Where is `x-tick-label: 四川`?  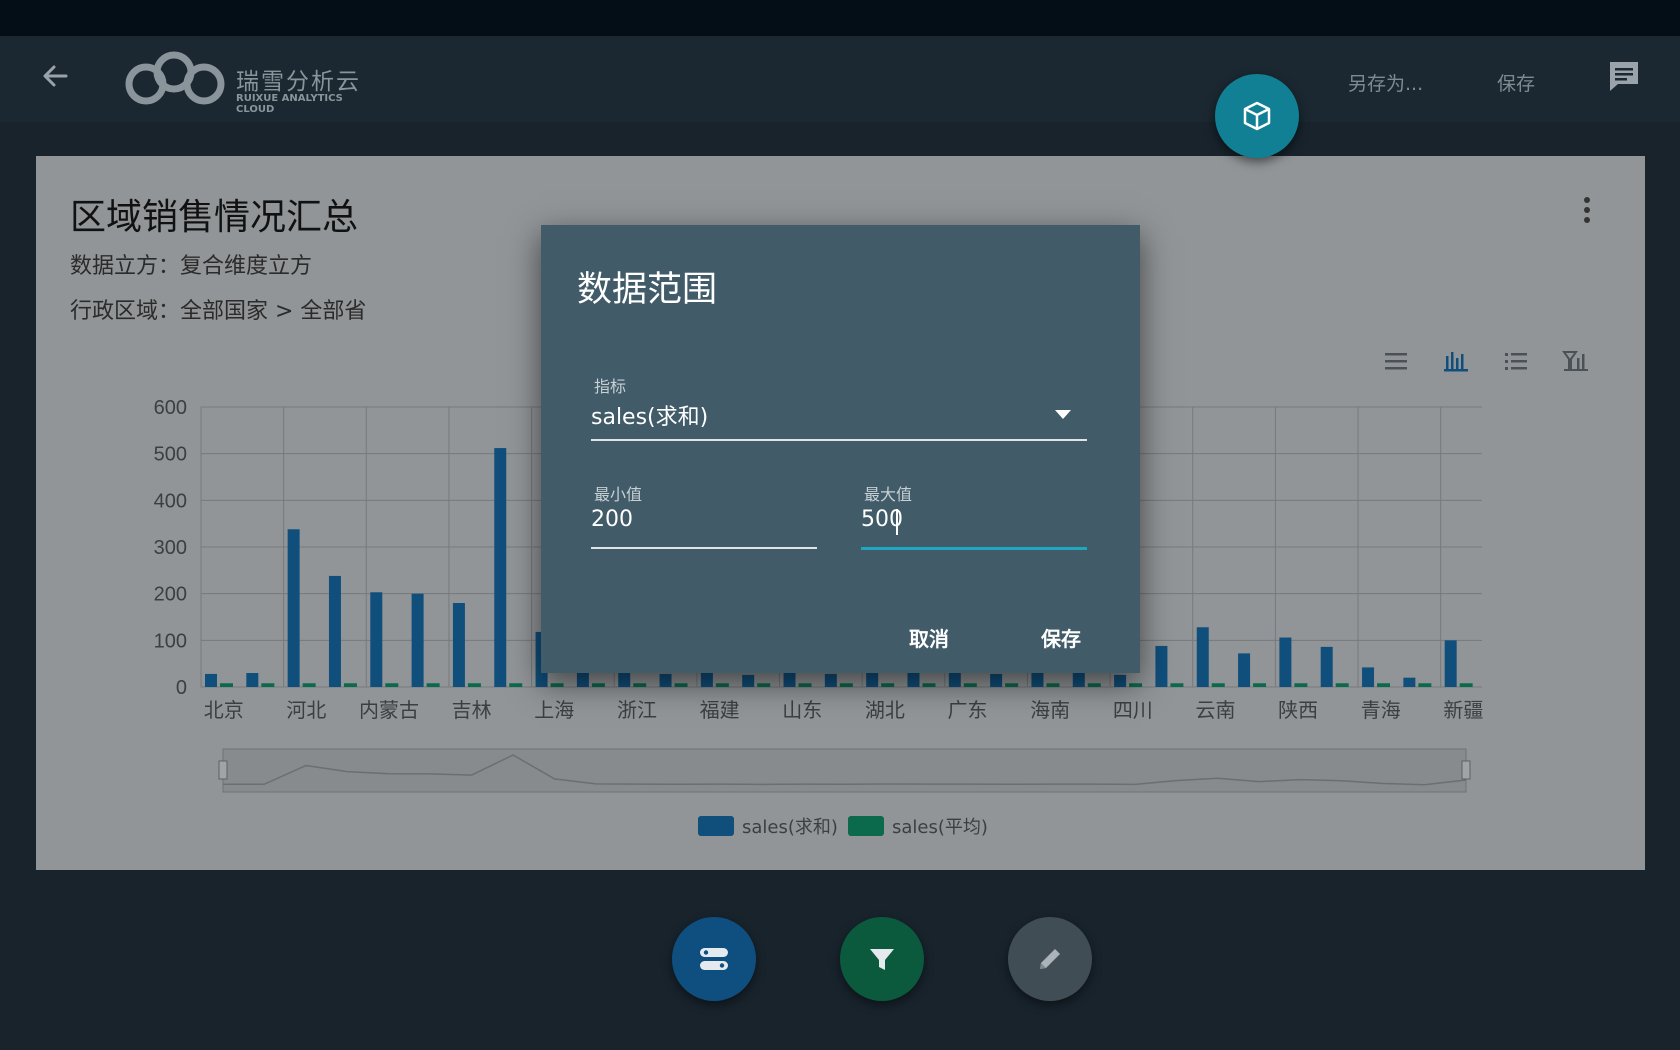
x-tick-label: 四川 is located at coordinates (1133, 710).